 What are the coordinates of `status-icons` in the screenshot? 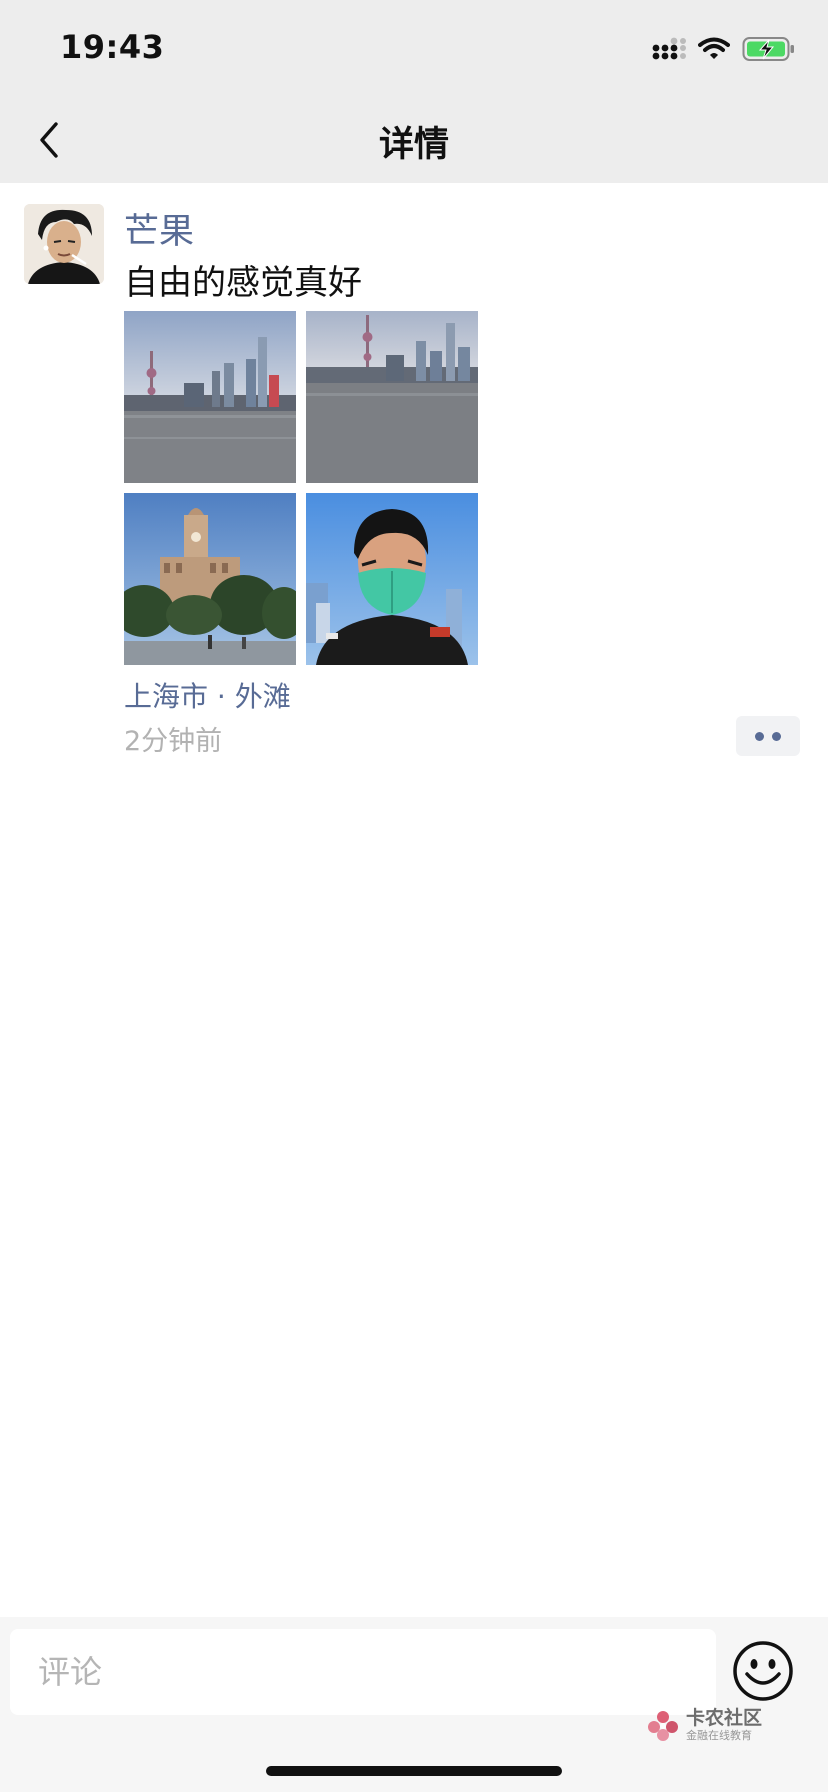 It's located at (724, 49).